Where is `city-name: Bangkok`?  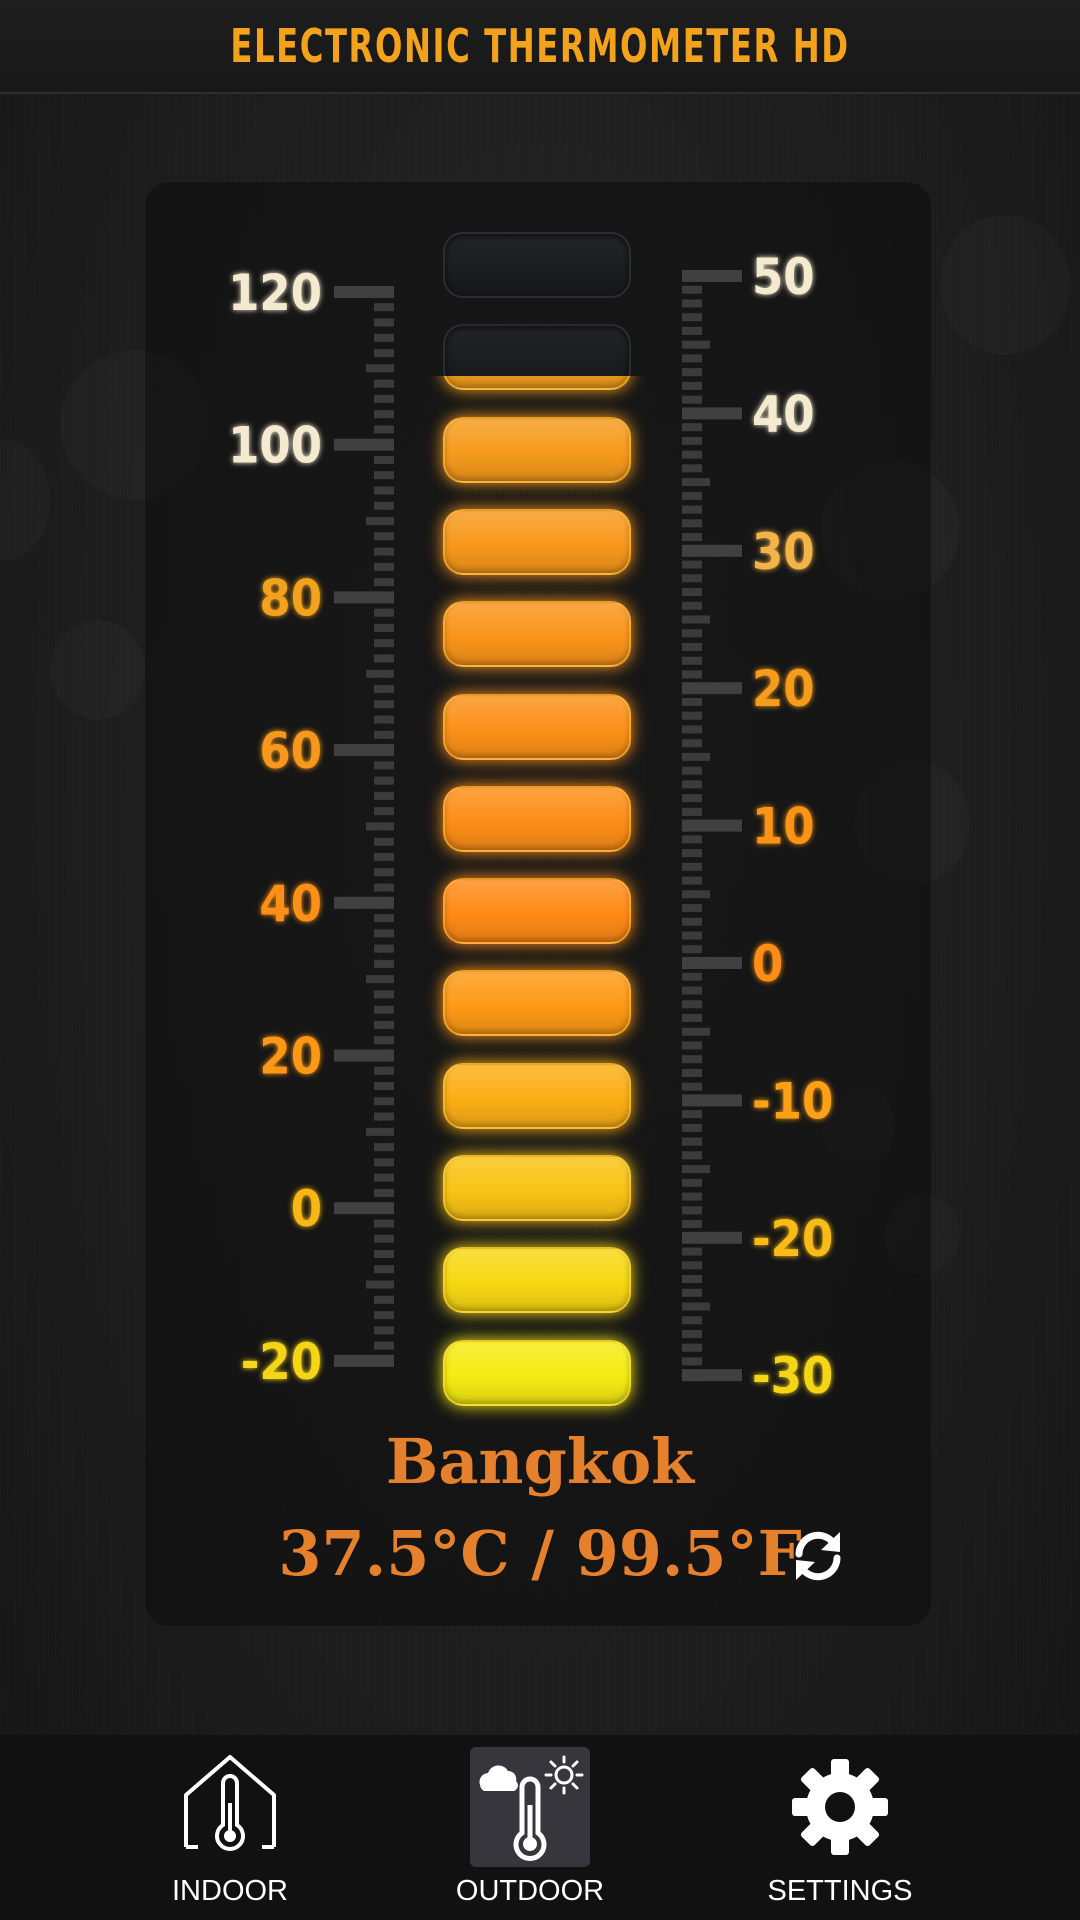
city-name: Bangkok is located at coordinates (540, 1461).